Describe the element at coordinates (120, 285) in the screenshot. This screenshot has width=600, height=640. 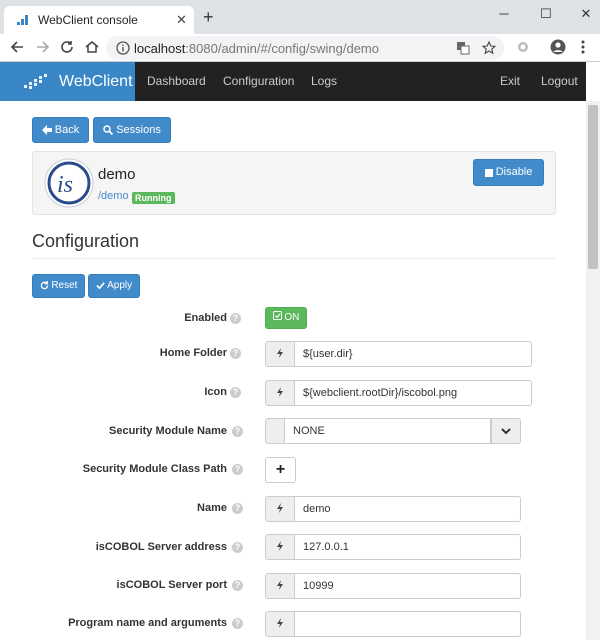
I see `apply-label: Apply` at that location.